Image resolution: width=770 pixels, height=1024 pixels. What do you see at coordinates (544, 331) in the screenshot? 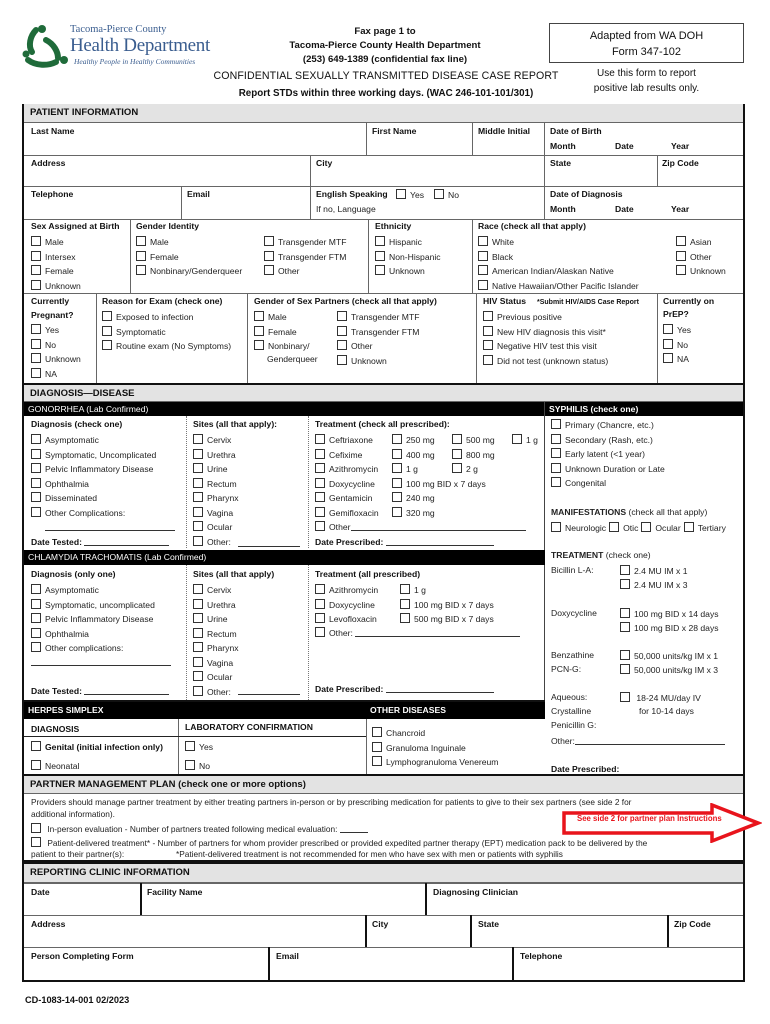
I see `hiv-status-option: New HIV diagnosis this visit*` at bounding box center [544, 331].